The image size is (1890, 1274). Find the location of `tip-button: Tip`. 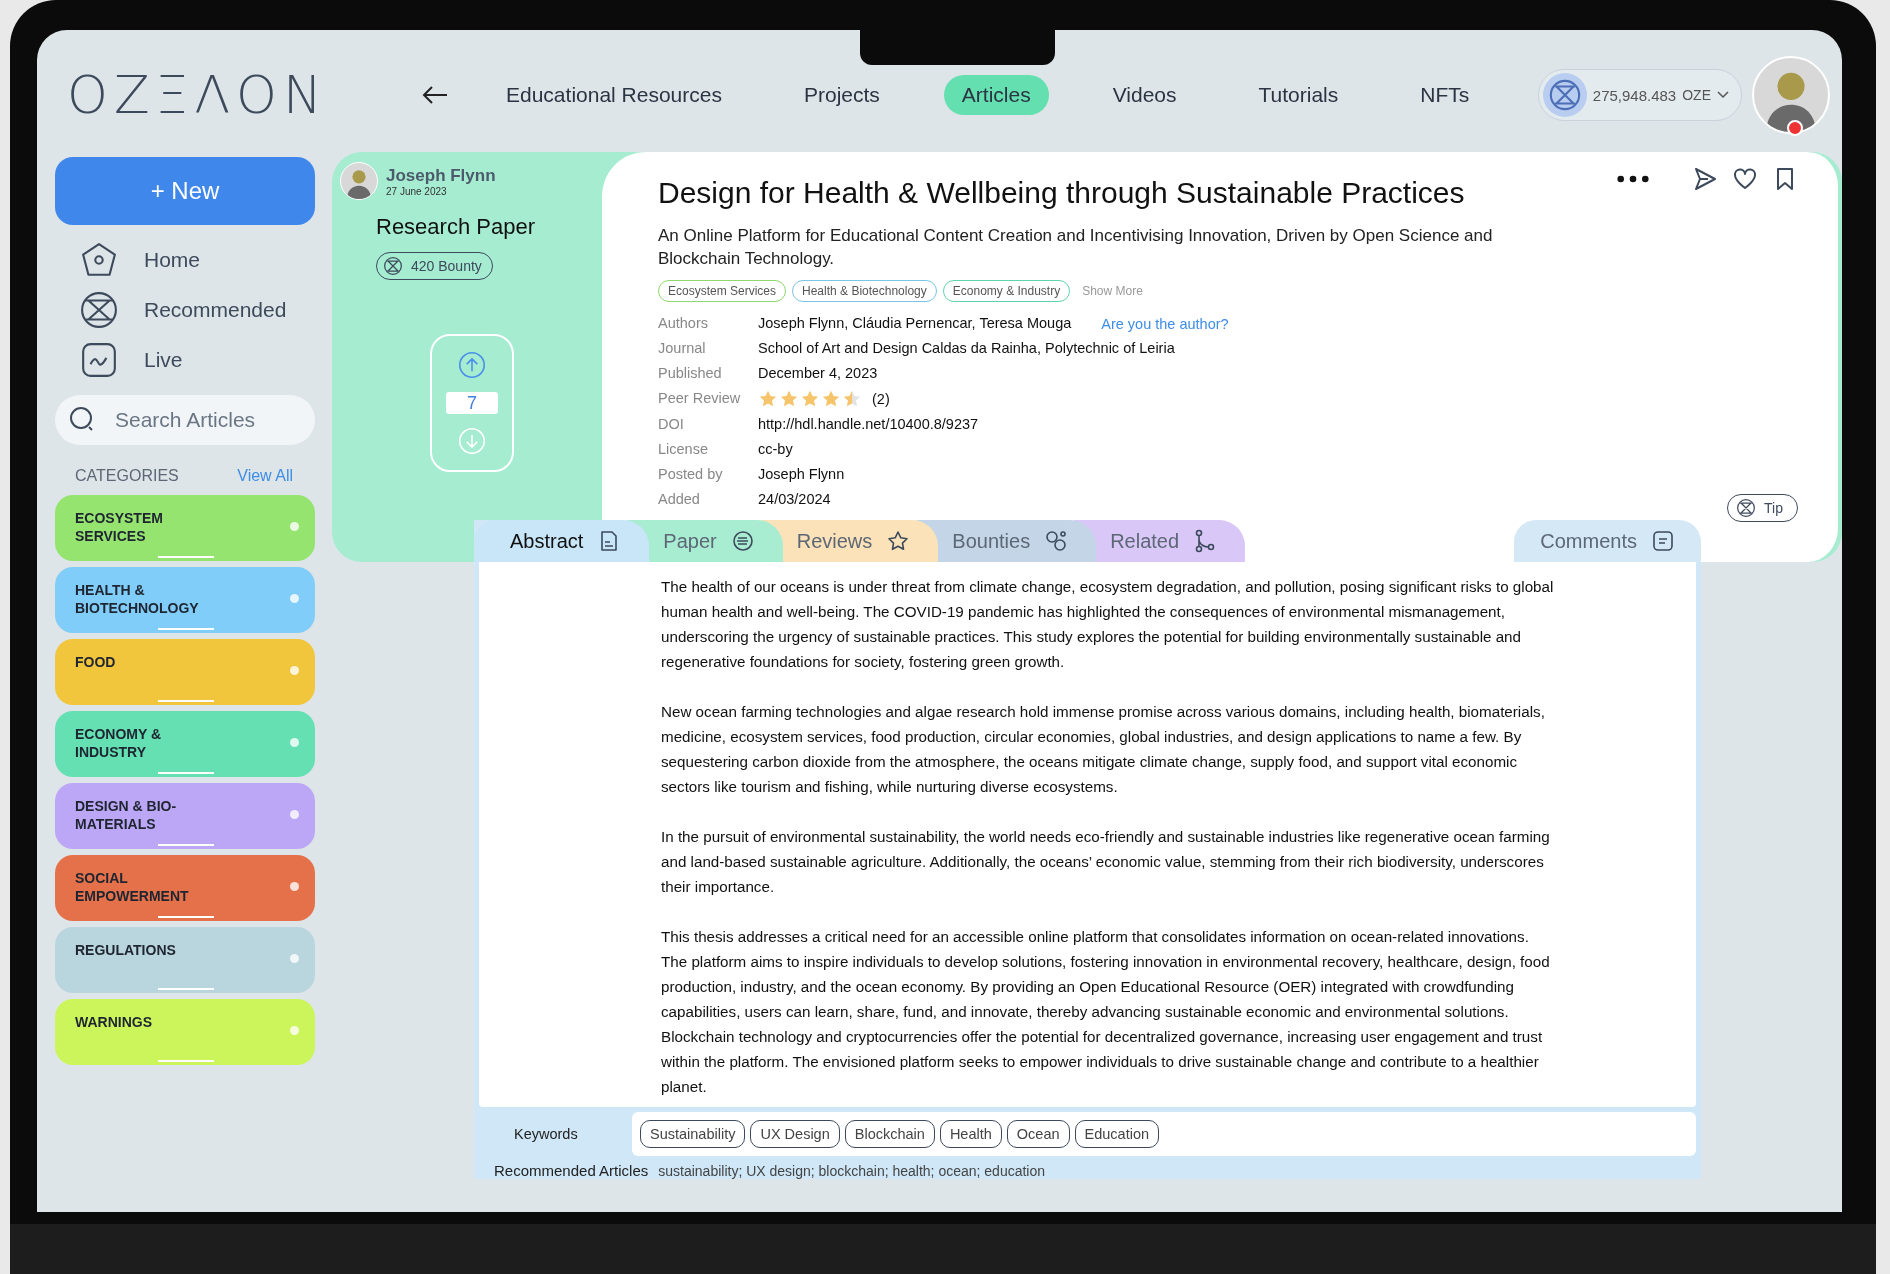

tip-button: Tip is located at coordinates (1762, 508).